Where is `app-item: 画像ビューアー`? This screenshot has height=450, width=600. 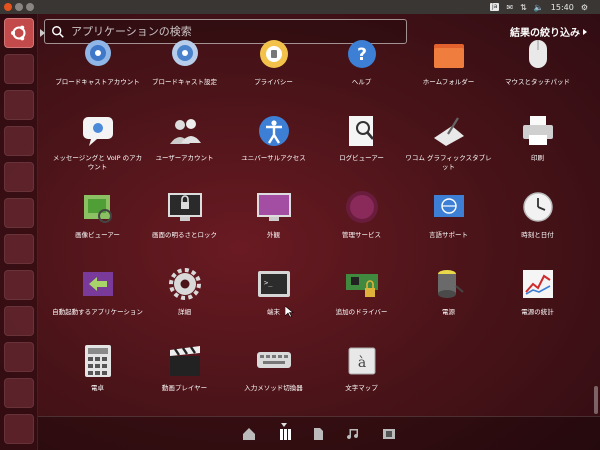 app-item: 画像ビューアー is located at coordinates (97, 214).